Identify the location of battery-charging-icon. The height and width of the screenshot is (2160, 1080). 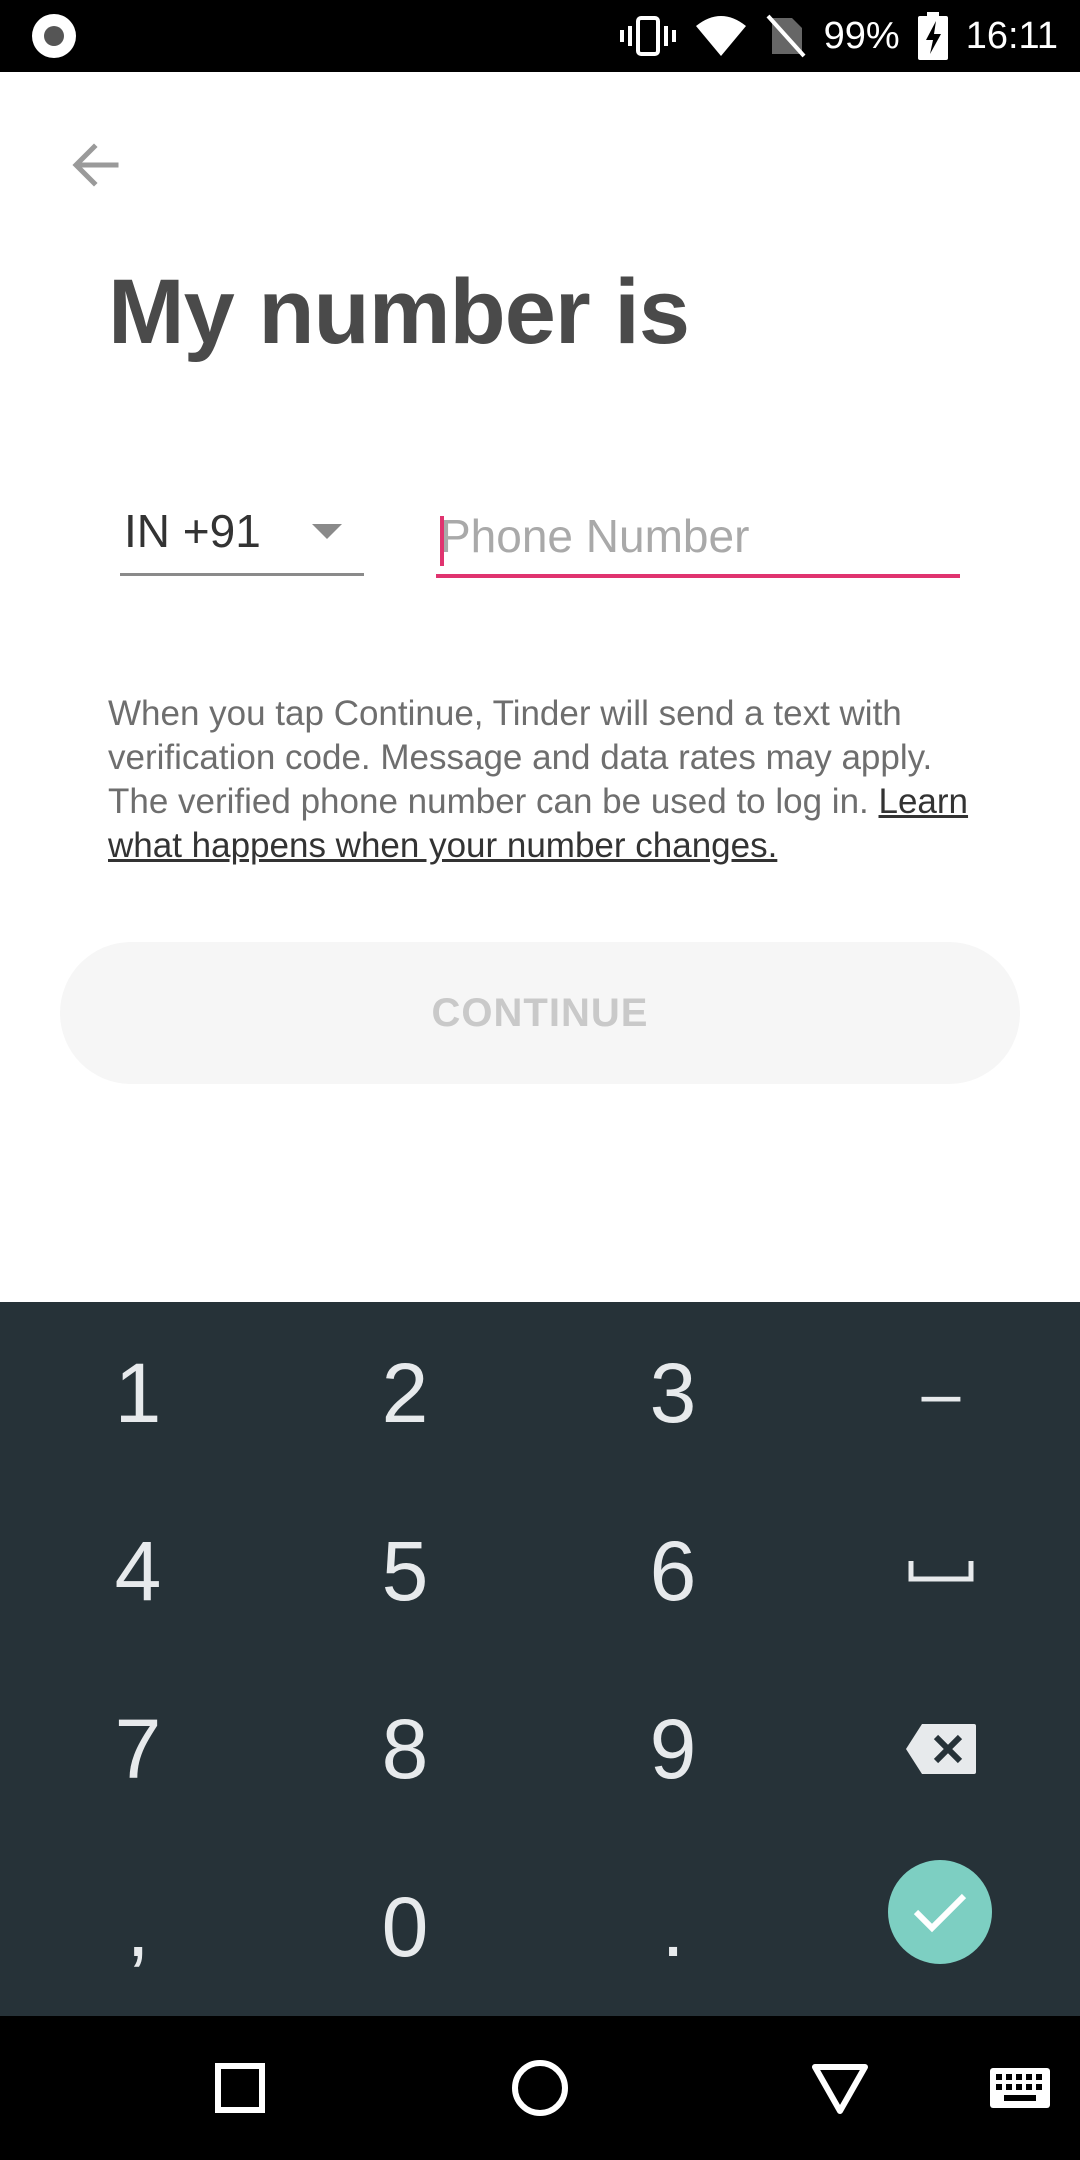
(932, 36).